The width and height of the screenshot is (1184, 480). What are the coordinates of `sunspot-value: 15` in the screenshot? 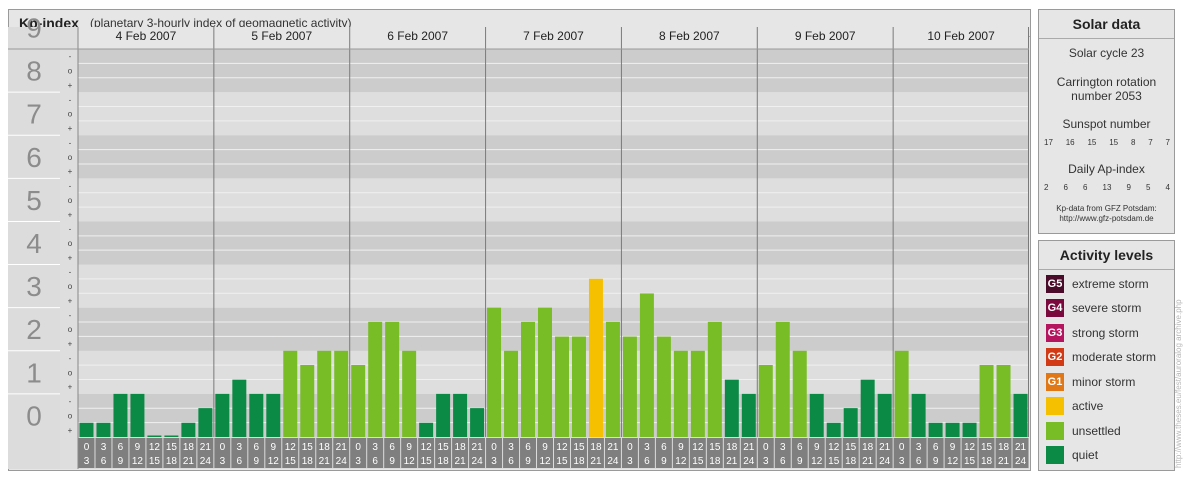 It's located at (1114, 142).